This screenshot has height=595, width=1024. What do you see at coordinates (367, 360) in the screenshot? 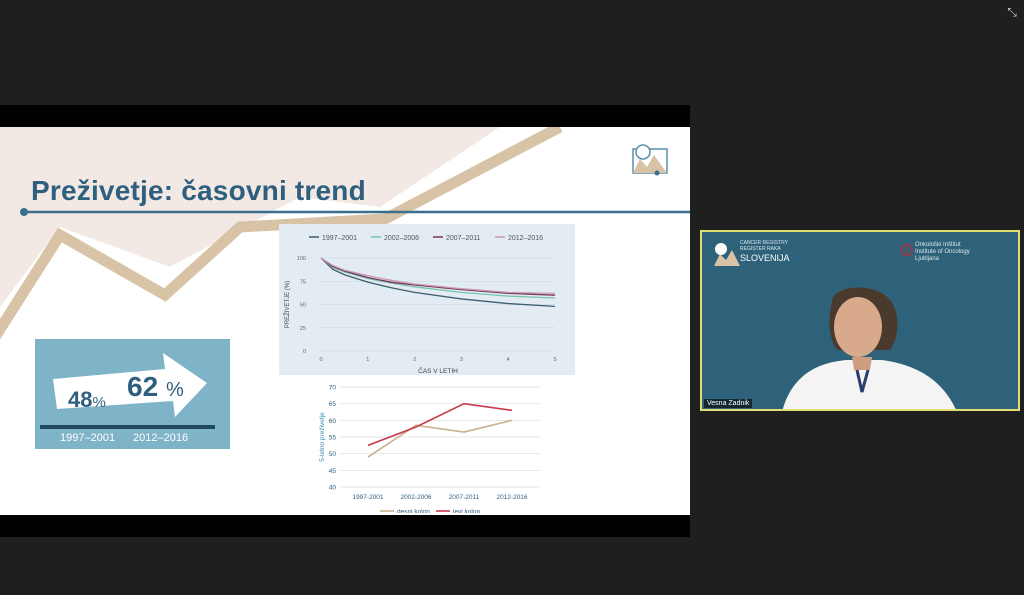
I see `x-tick-label: 1` at bounding box center [367, 360].